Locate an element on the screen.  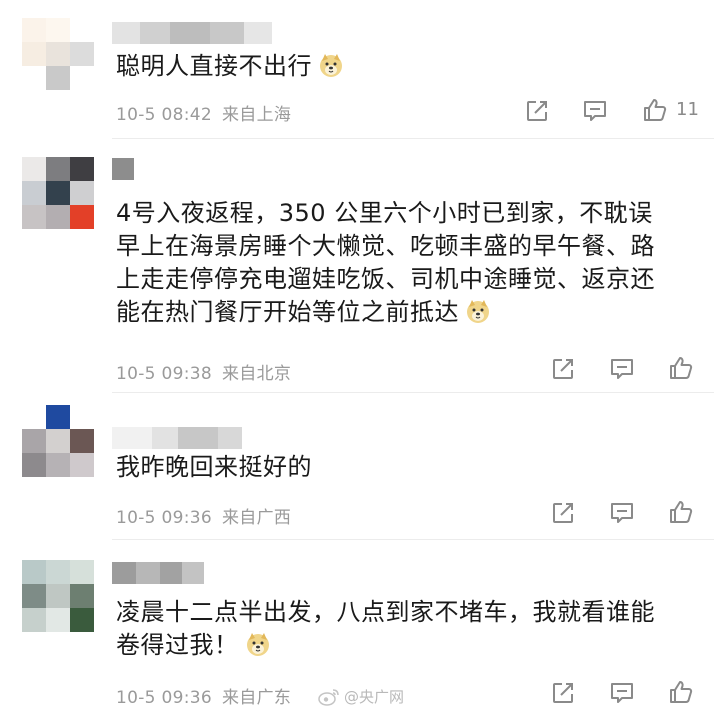
comment-meta: 10-5 09:36 来自广东 is located at coordinates (203, 695).